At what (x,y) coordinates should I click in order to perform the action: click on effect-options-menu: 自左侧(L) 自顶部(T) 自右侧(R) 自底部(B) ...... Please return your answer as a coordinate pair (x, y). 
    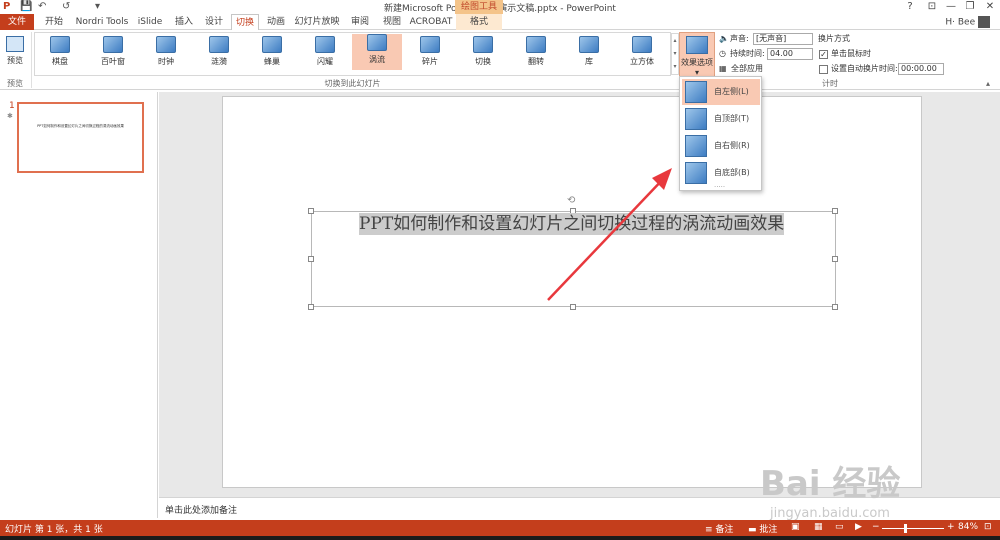
    Looking at the image, I should click on (720, 133).